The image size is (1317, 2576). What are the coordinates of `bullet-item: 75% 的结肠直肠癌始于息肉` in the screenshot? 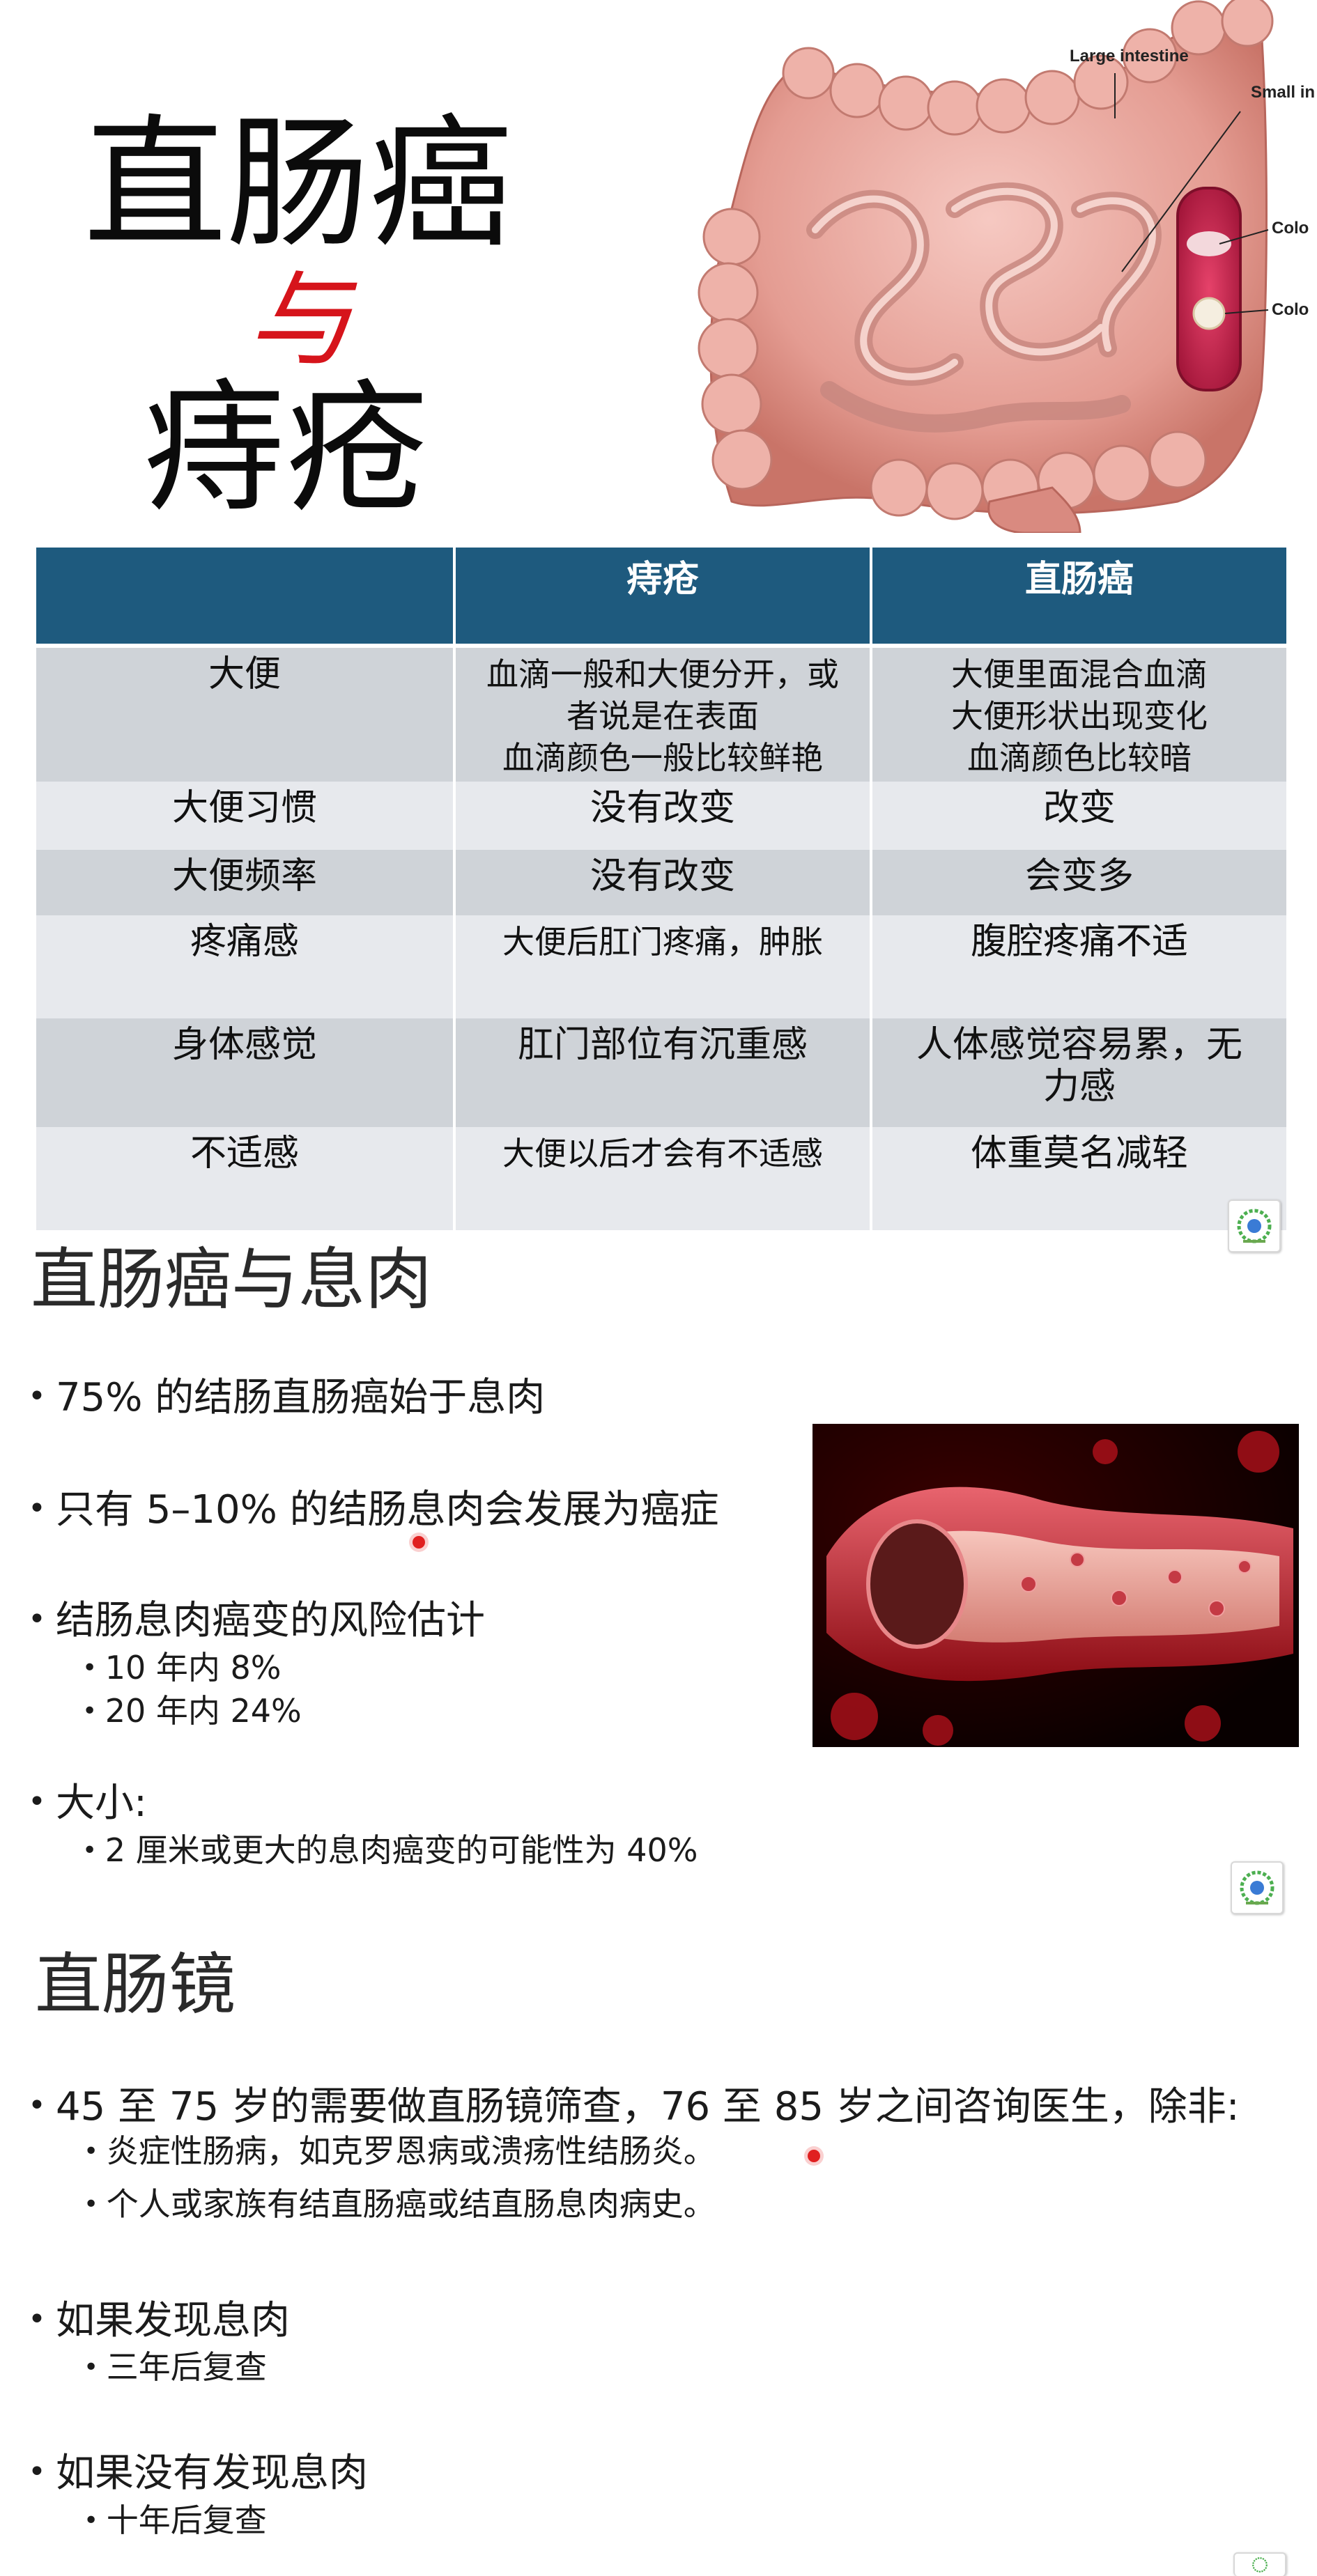 It's located at (286, 1399).